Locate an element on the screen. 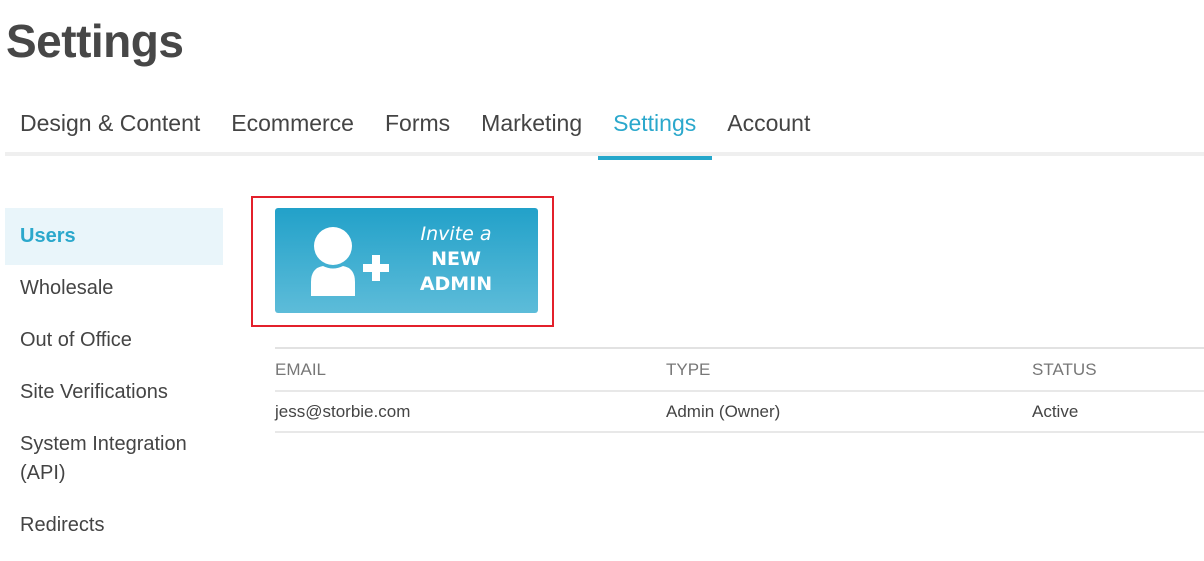 The height and width of the screenshot is (561, 1204). sidebar-item-system-integration: System Integration (API) is located at coordinates (114, 459).